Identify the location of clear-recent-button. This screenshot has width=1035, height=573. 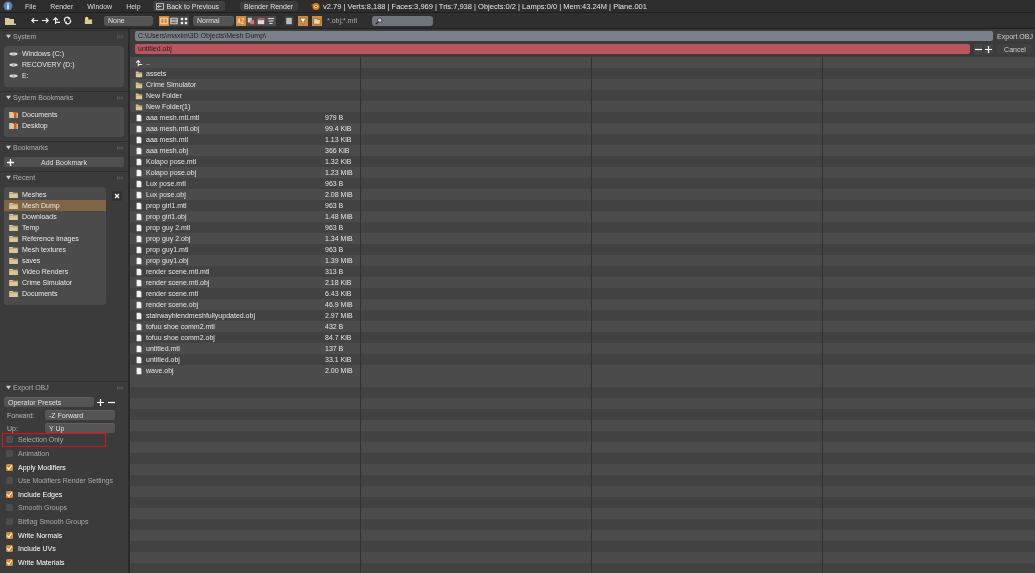
(117, 196).